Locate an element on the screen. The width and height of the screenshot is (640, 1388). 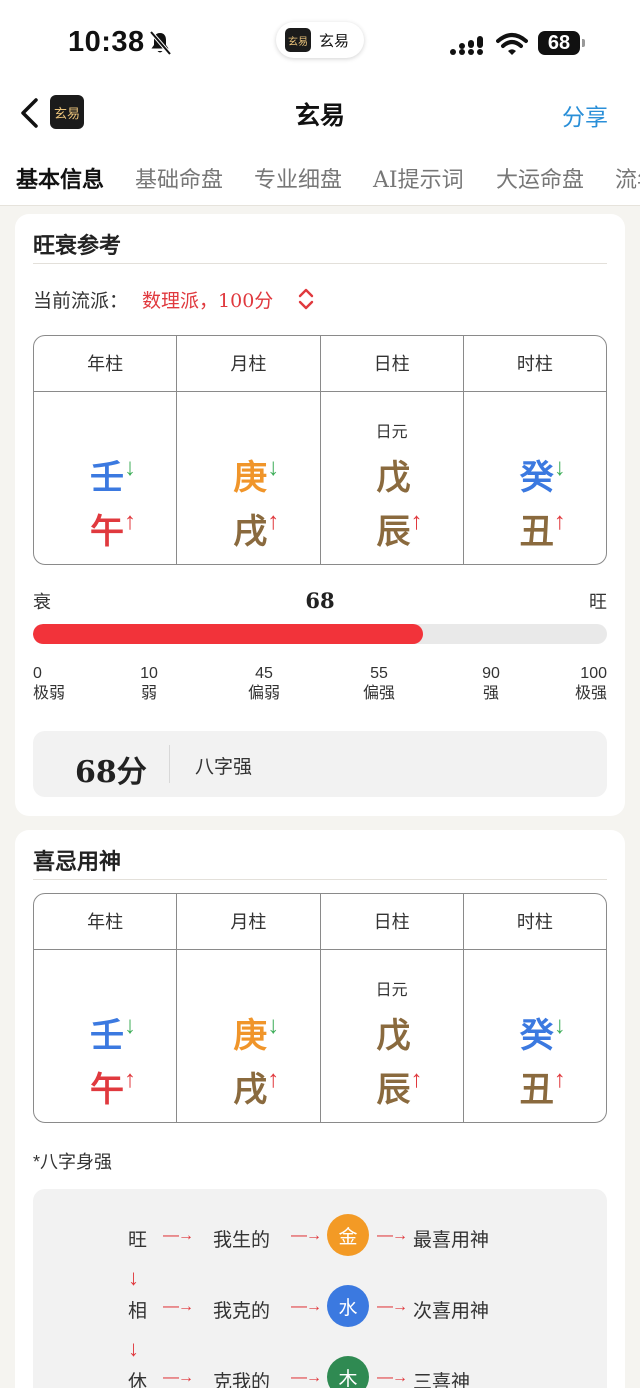
tab-luck-chart: 大运命盘 is located at coordinates (540, 178).